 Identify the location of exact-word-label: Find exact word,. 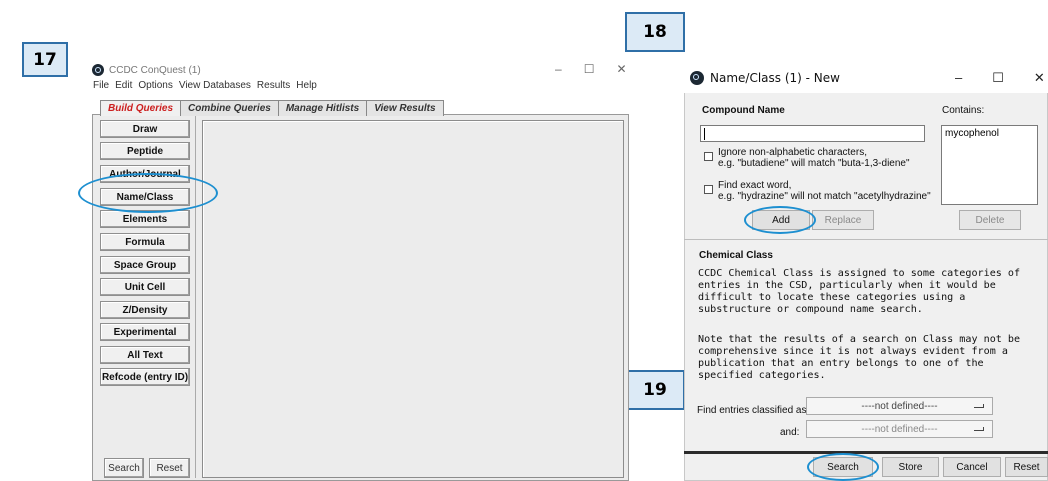
(755, 185).